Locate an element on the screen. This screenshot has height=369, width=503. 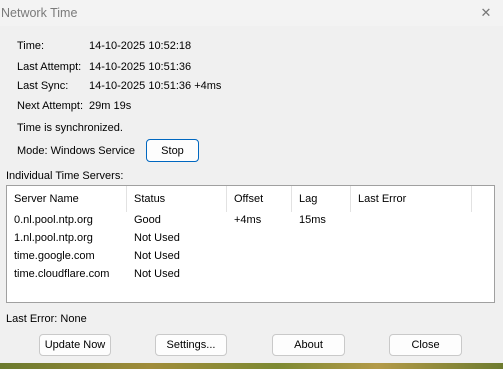
last-attempt-label: Last Attempt: is located at coordinates (49, 67).